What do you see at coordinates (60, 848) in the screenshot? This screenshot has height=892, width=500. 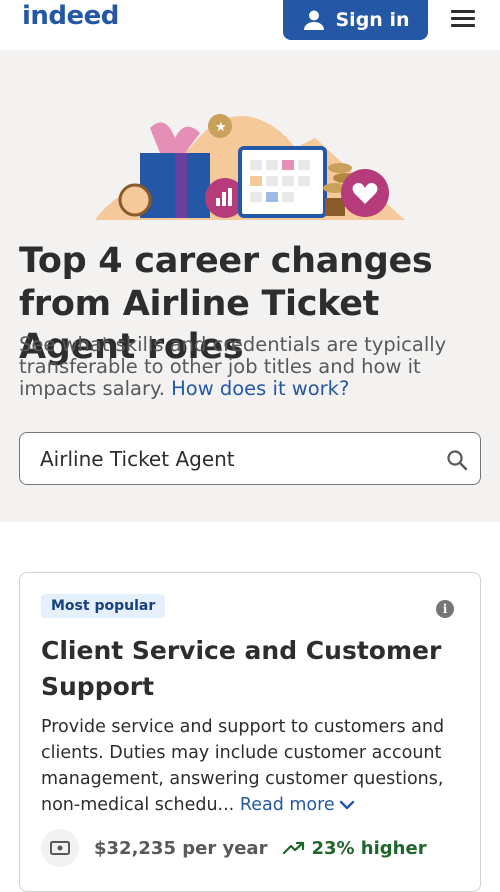 I see `money-icon` at bounding box center [60, 848].